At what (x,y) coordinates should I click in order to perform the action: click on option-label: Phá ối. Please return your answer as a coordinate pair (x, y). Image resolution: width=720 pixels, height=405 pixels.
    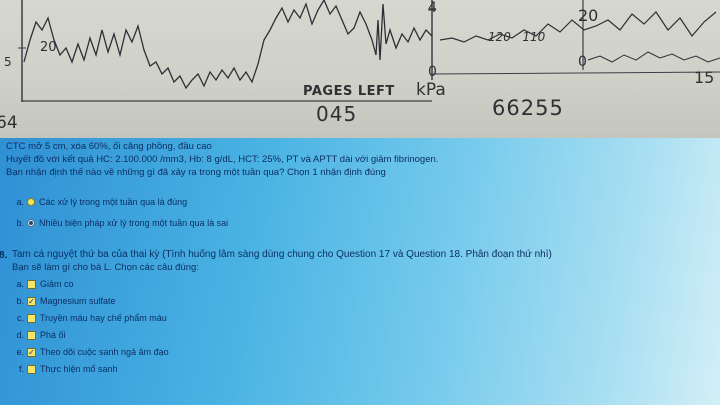
    Looking at the image, I should click on (53, 335).